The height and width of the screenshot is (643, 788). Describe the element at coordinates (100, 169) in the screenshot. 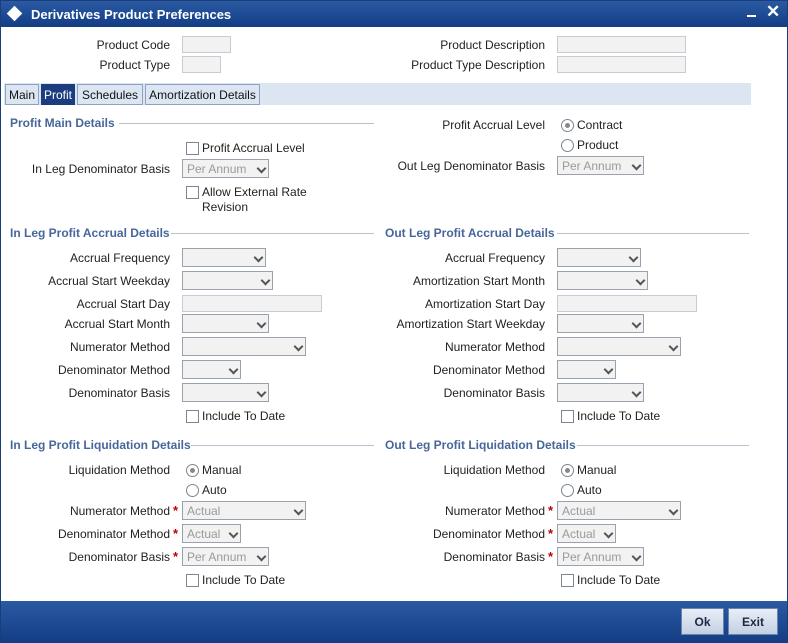

I see `in-leg-denominator-basis-label: In Leg Denominator Basis` at that location.